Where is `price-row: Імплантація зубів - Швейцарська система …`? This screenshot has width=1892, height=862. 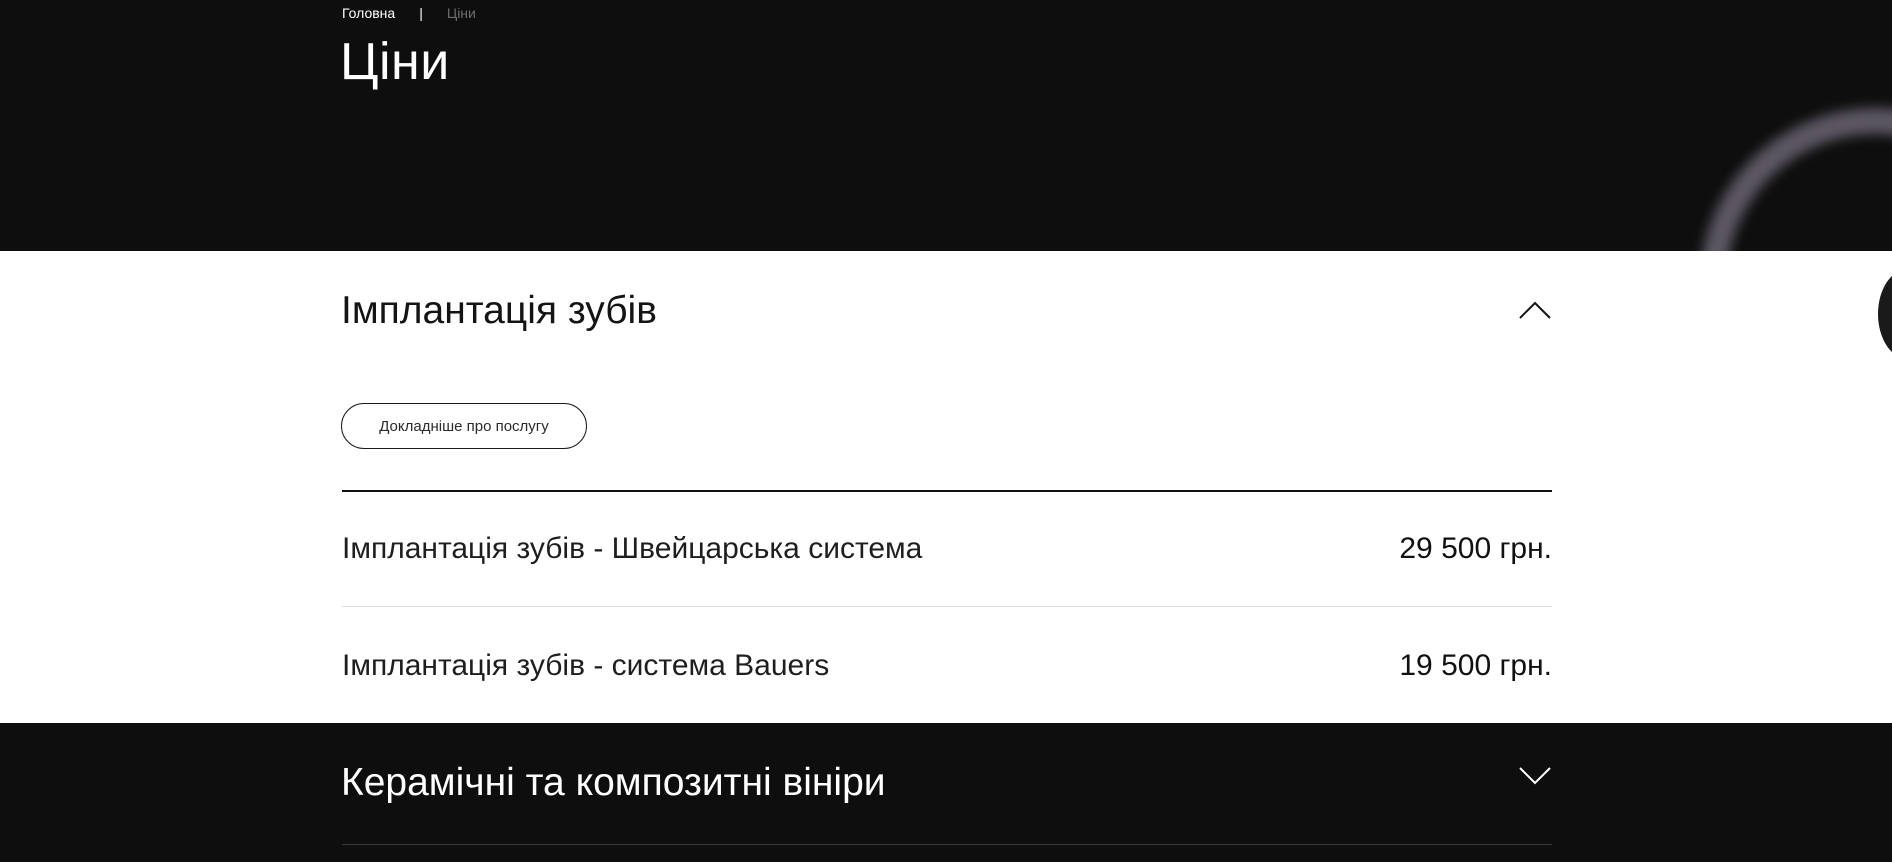
price-row: Імплантація зубів - Швейцарська система … is located at coordinates (947, 549).